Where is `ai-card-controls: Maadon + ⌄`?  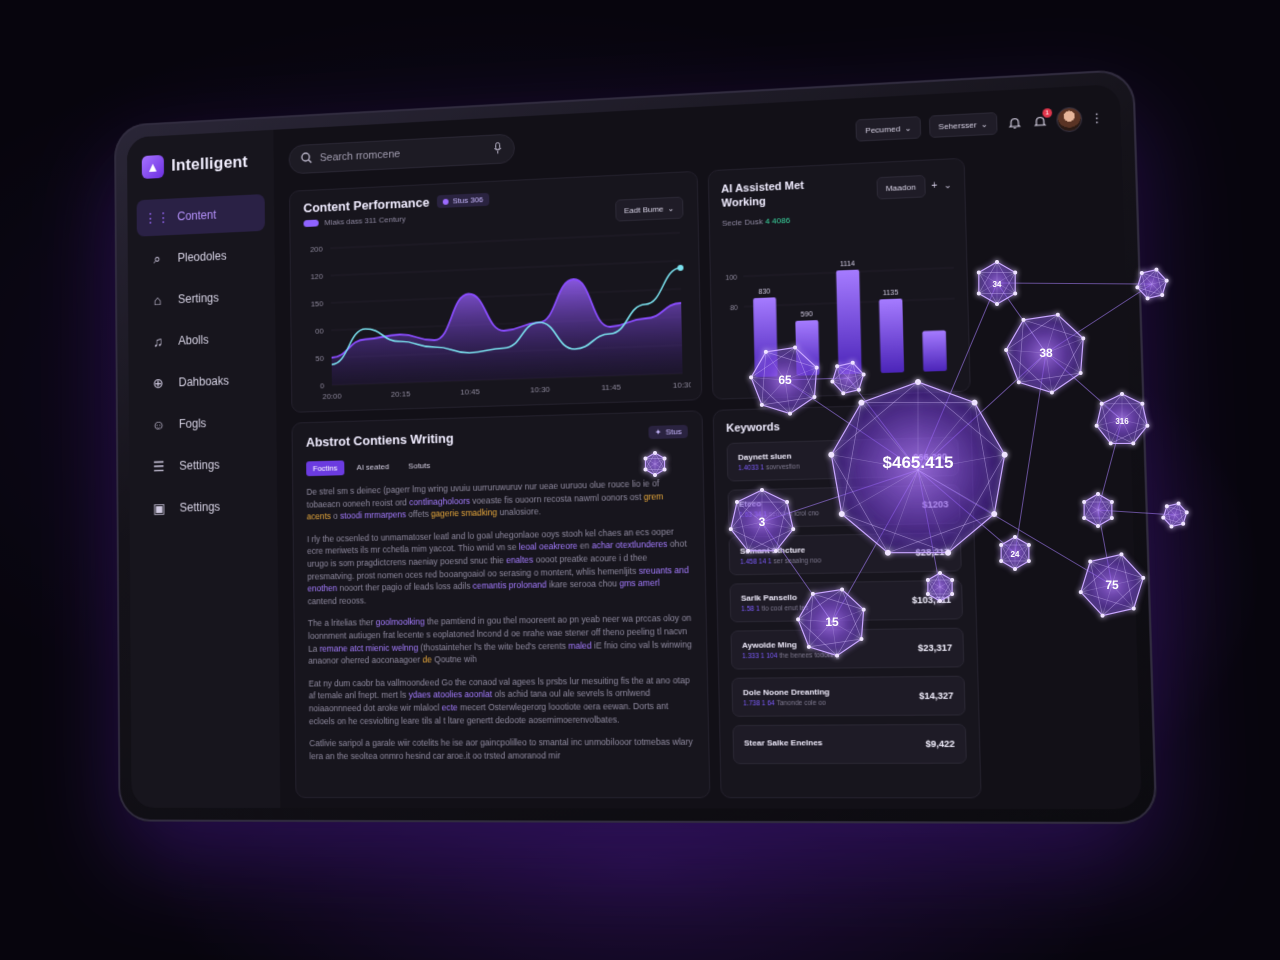 ai-card-controls: Maadon + ⌄ is located at coordinates (914, 187).